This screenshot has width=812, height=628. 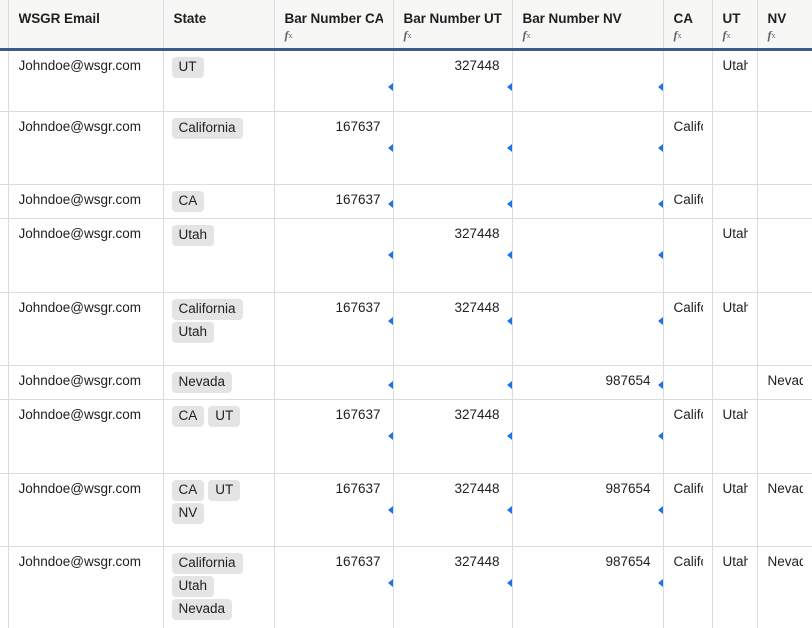 What do you see at coordinates (688, 25) in the screenshot?
I see `column-header-ca: CA fx` at bounding box center [688, 25].